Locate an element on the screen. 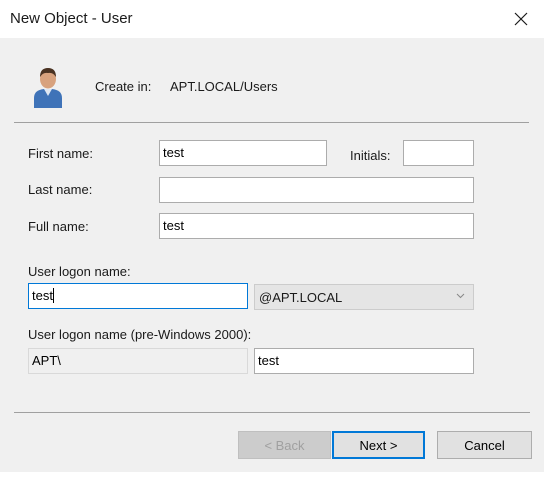 Image resolution: width=544 pixels, height=477 pixels. first-name-field: test is located at coordinates (243, 153).